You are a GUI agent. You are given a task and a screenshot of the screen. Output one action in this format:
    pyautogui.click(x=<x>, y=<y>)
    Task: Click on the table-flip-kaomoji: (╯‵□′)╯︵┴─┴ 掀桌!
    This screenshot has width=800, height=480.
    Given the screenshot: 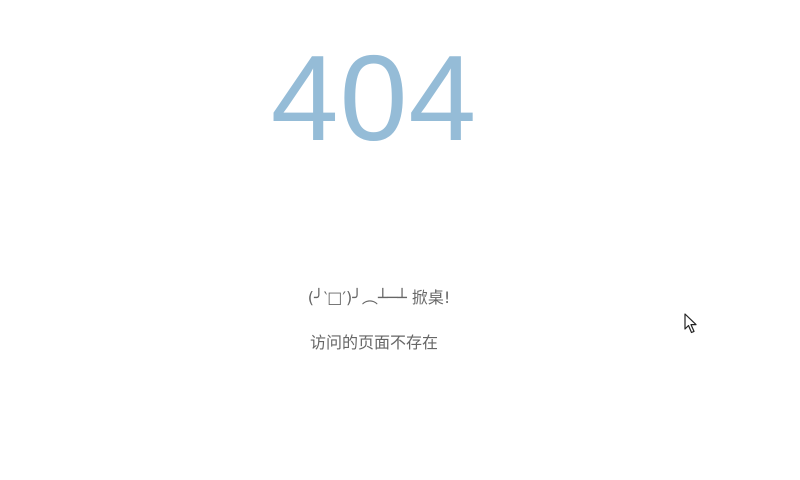 What is the action you would take?
    pyautogui.click(x=379, y=297)
    